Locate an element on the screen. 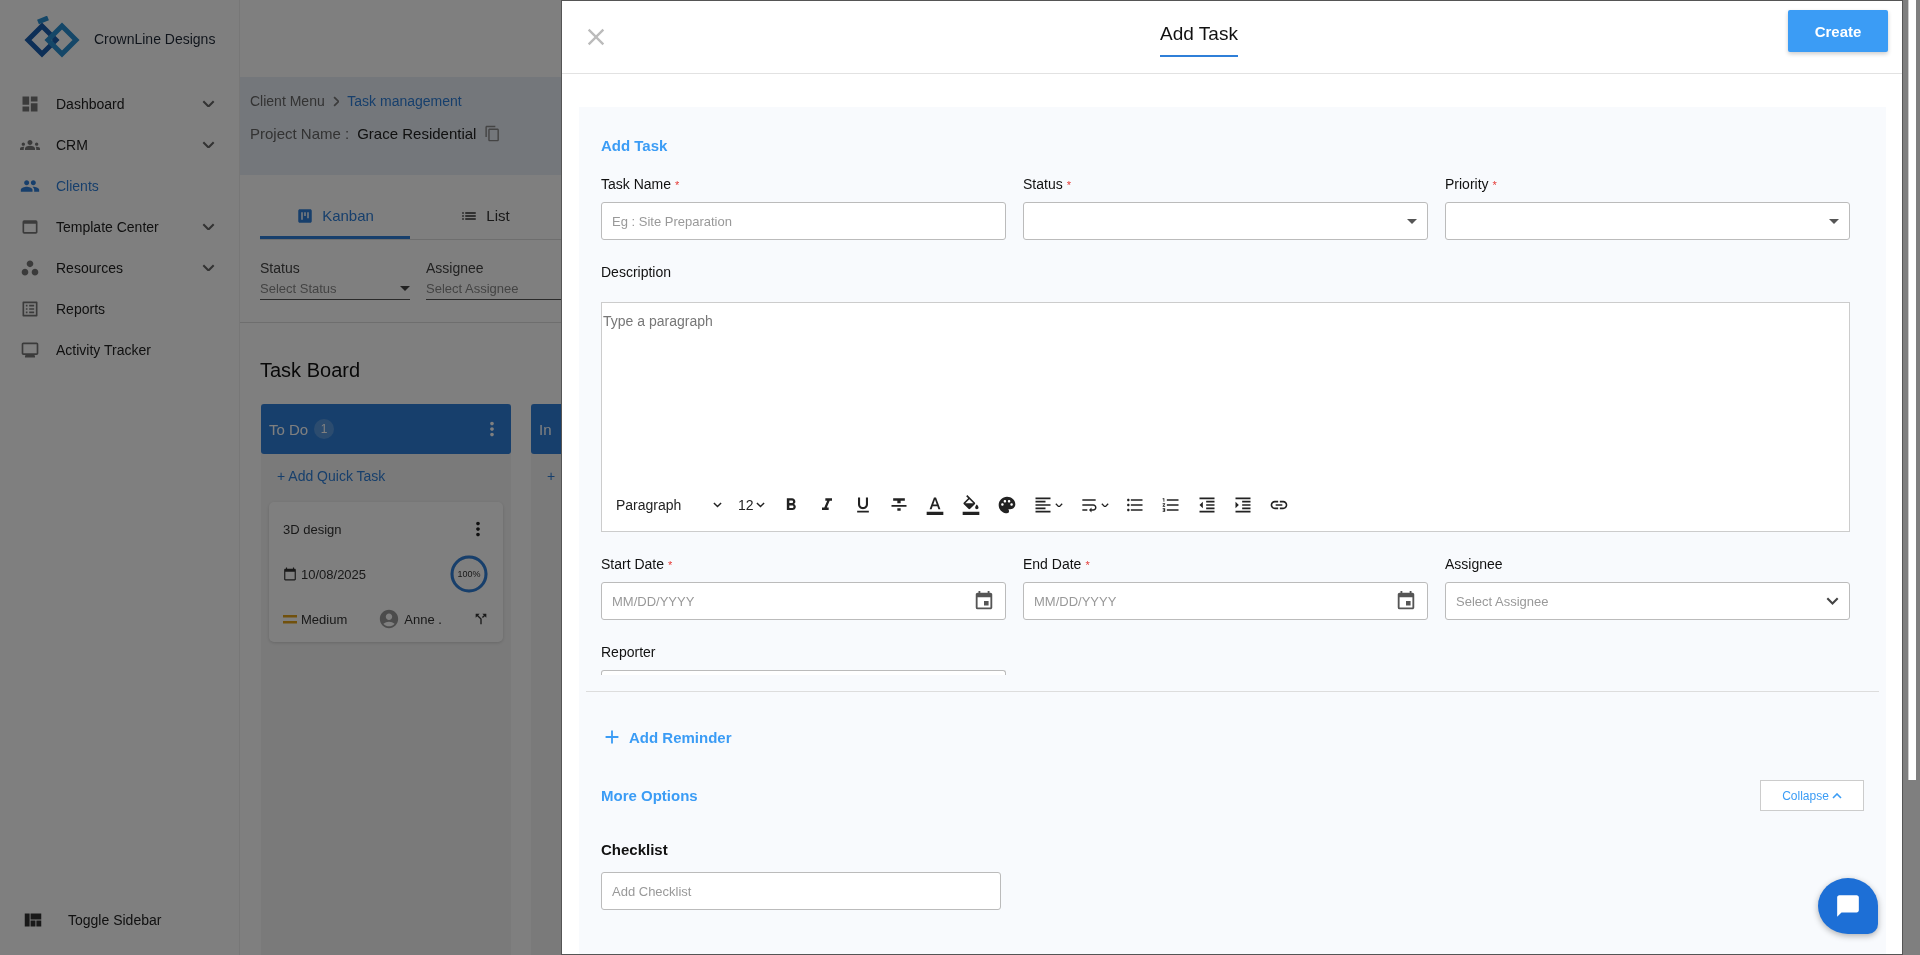 This screenshot has width=1920, height=955. nav-item: Template Center is located at coordinates (119, 226).